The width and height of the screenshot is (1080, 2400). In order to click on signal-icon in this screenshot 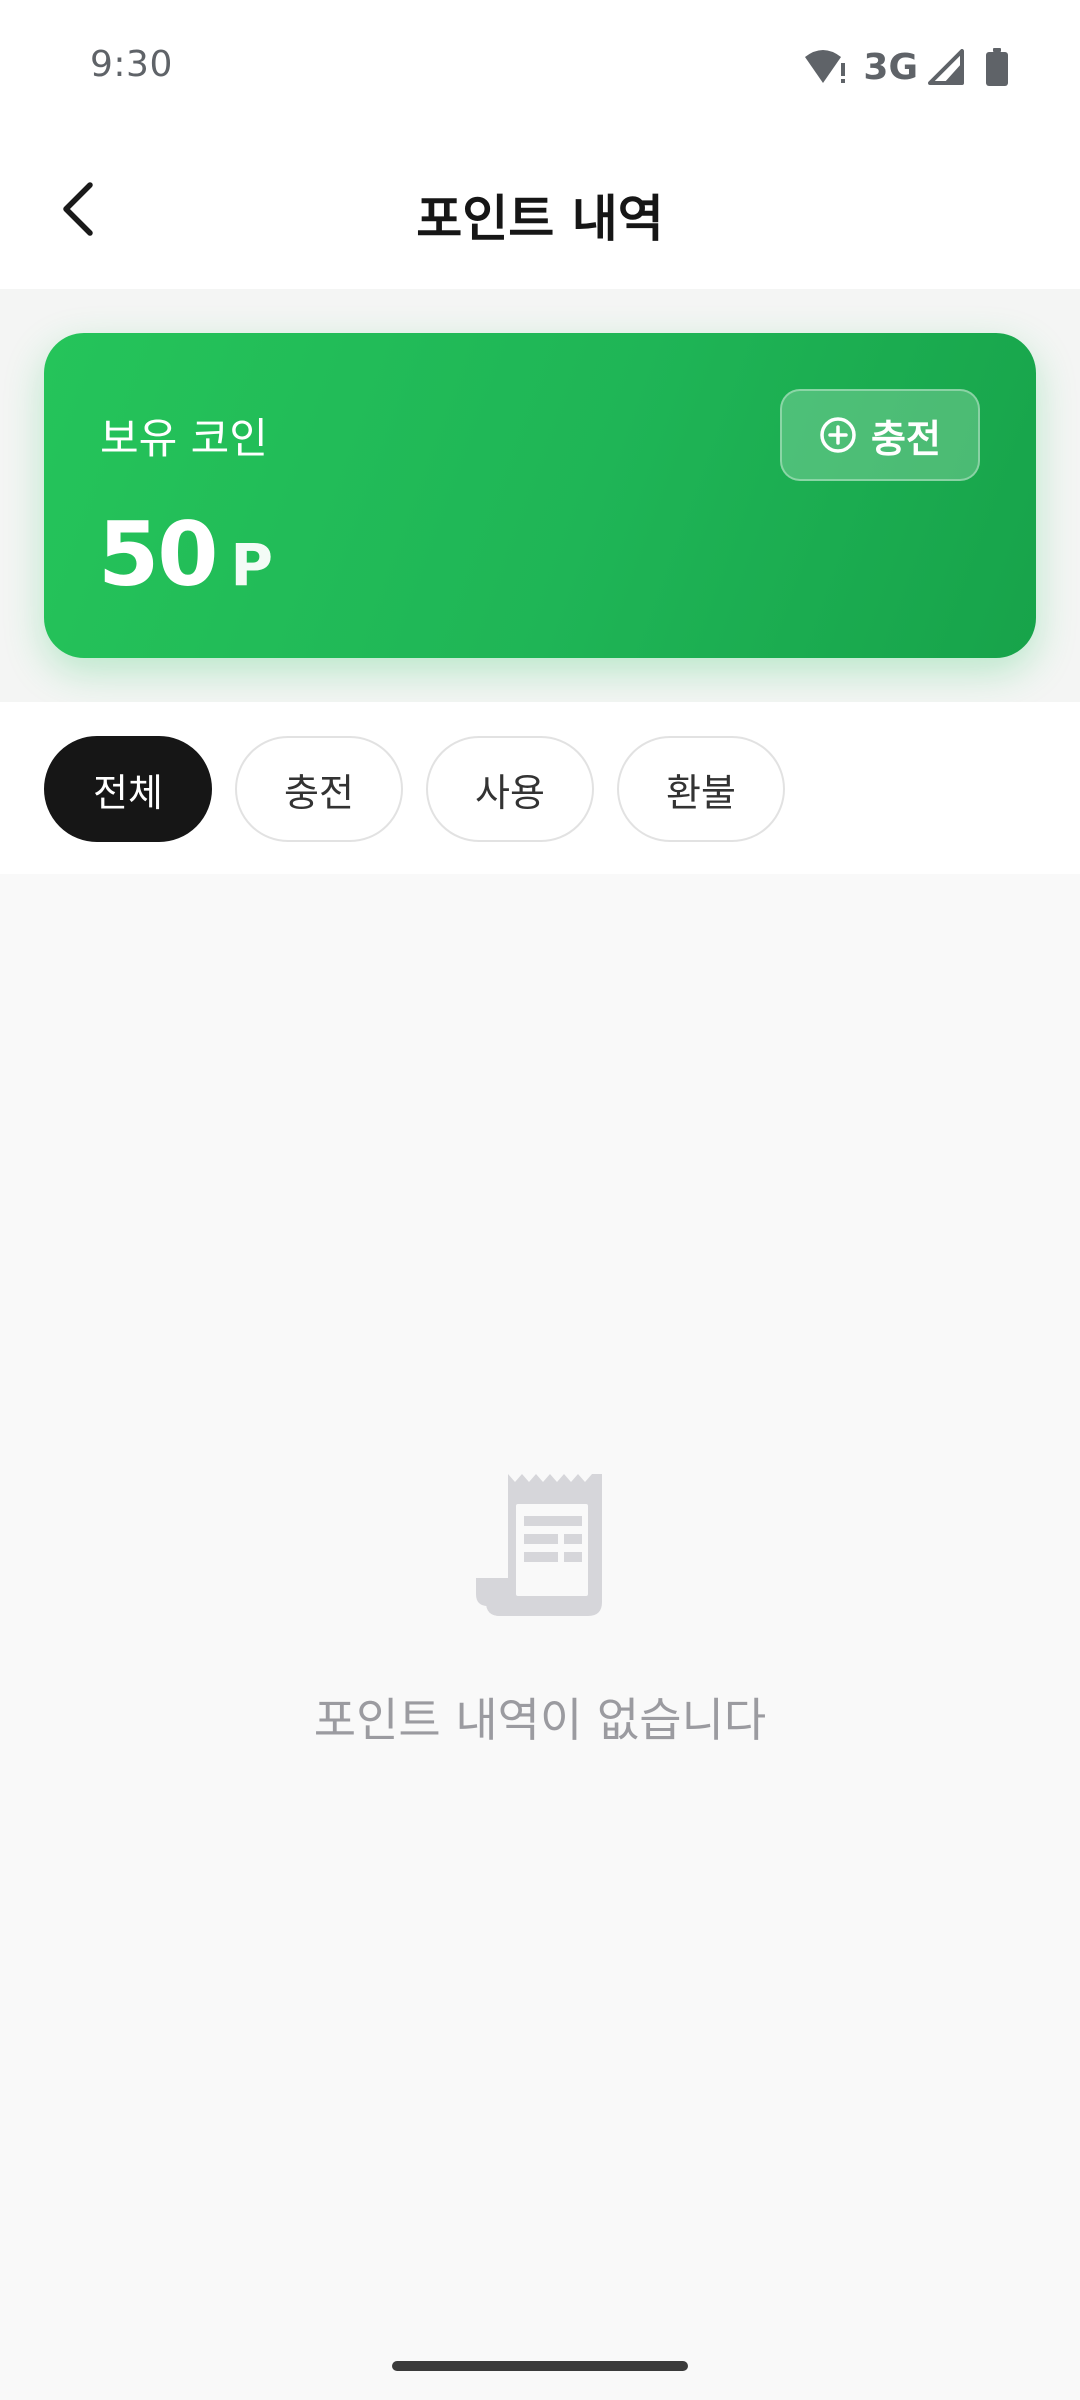, I will do `click(946, 67)`.